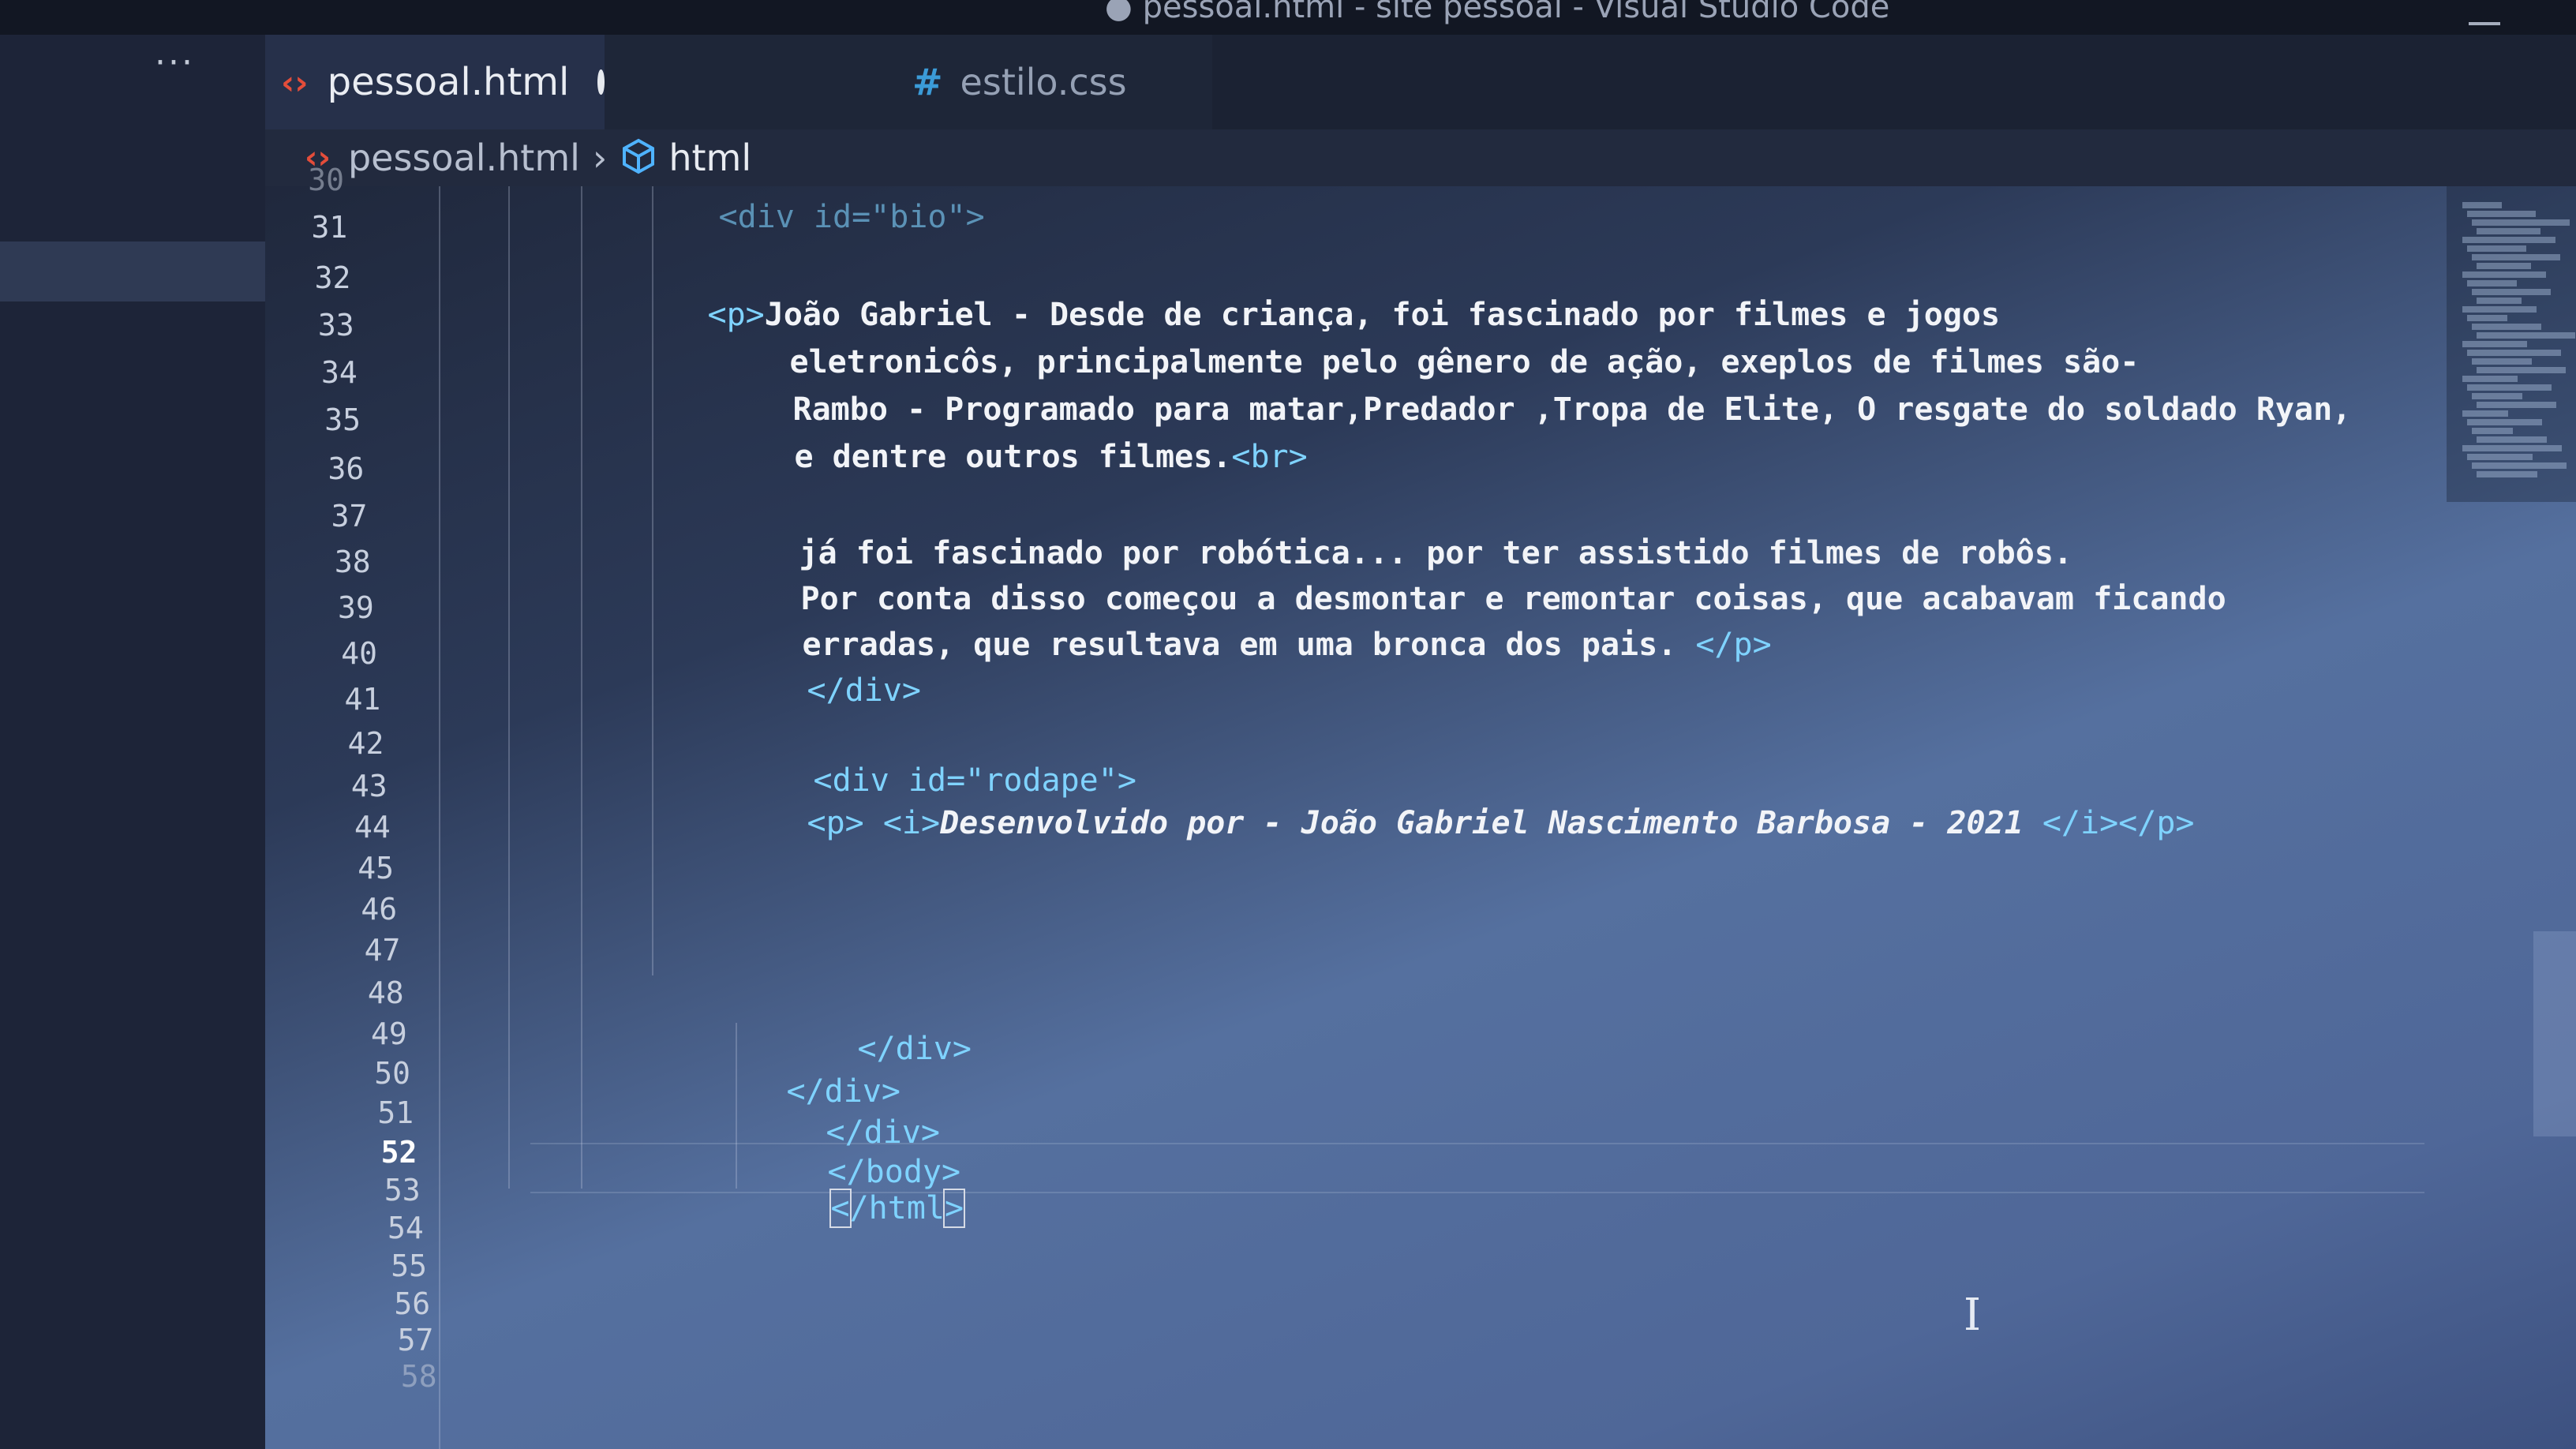 The height and width of the screenshot is (1449, 2576). I want to click on code-line-35: e dentre outros filmes.<br>, so click(1051, 457).